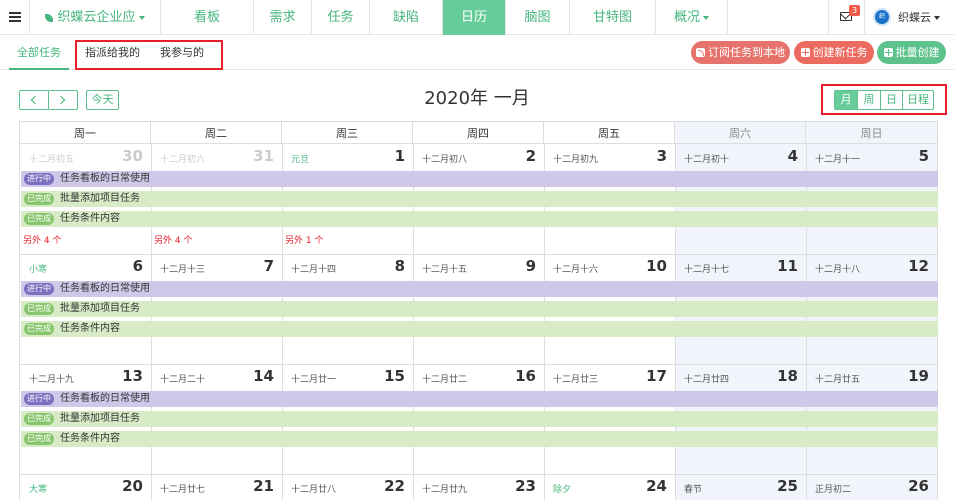 This screenshot has width=954, height=500. Describe the element at coordinates (871, 487) in the screenshot. I see `day-cell: 正月初二 26` at that location.